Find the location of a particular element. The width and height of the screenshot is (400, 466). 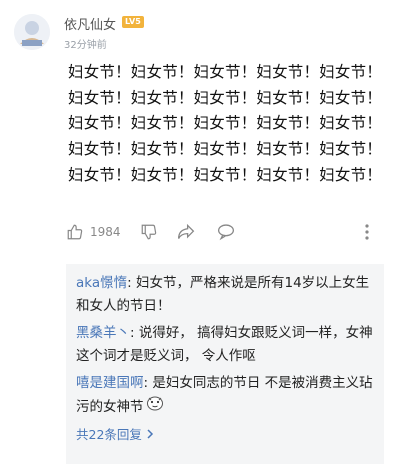

post-header: 依凡仙女 LV5 32分钟前 is located at coordinates (199, 32).